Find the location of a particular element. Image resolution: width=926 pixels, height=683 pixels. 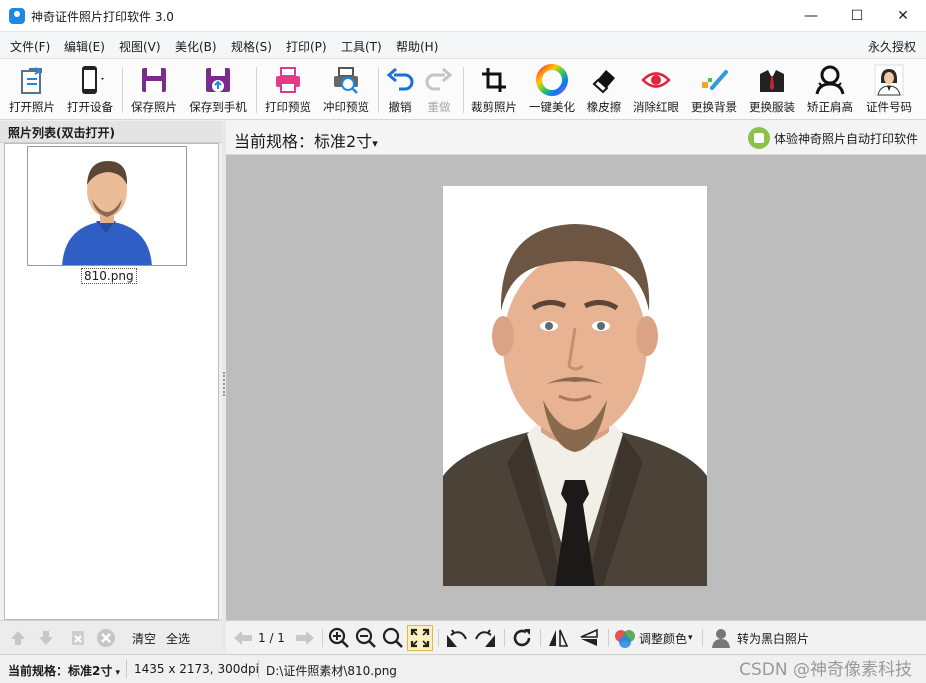

prev-page-button is located at coordinates (243, 638).